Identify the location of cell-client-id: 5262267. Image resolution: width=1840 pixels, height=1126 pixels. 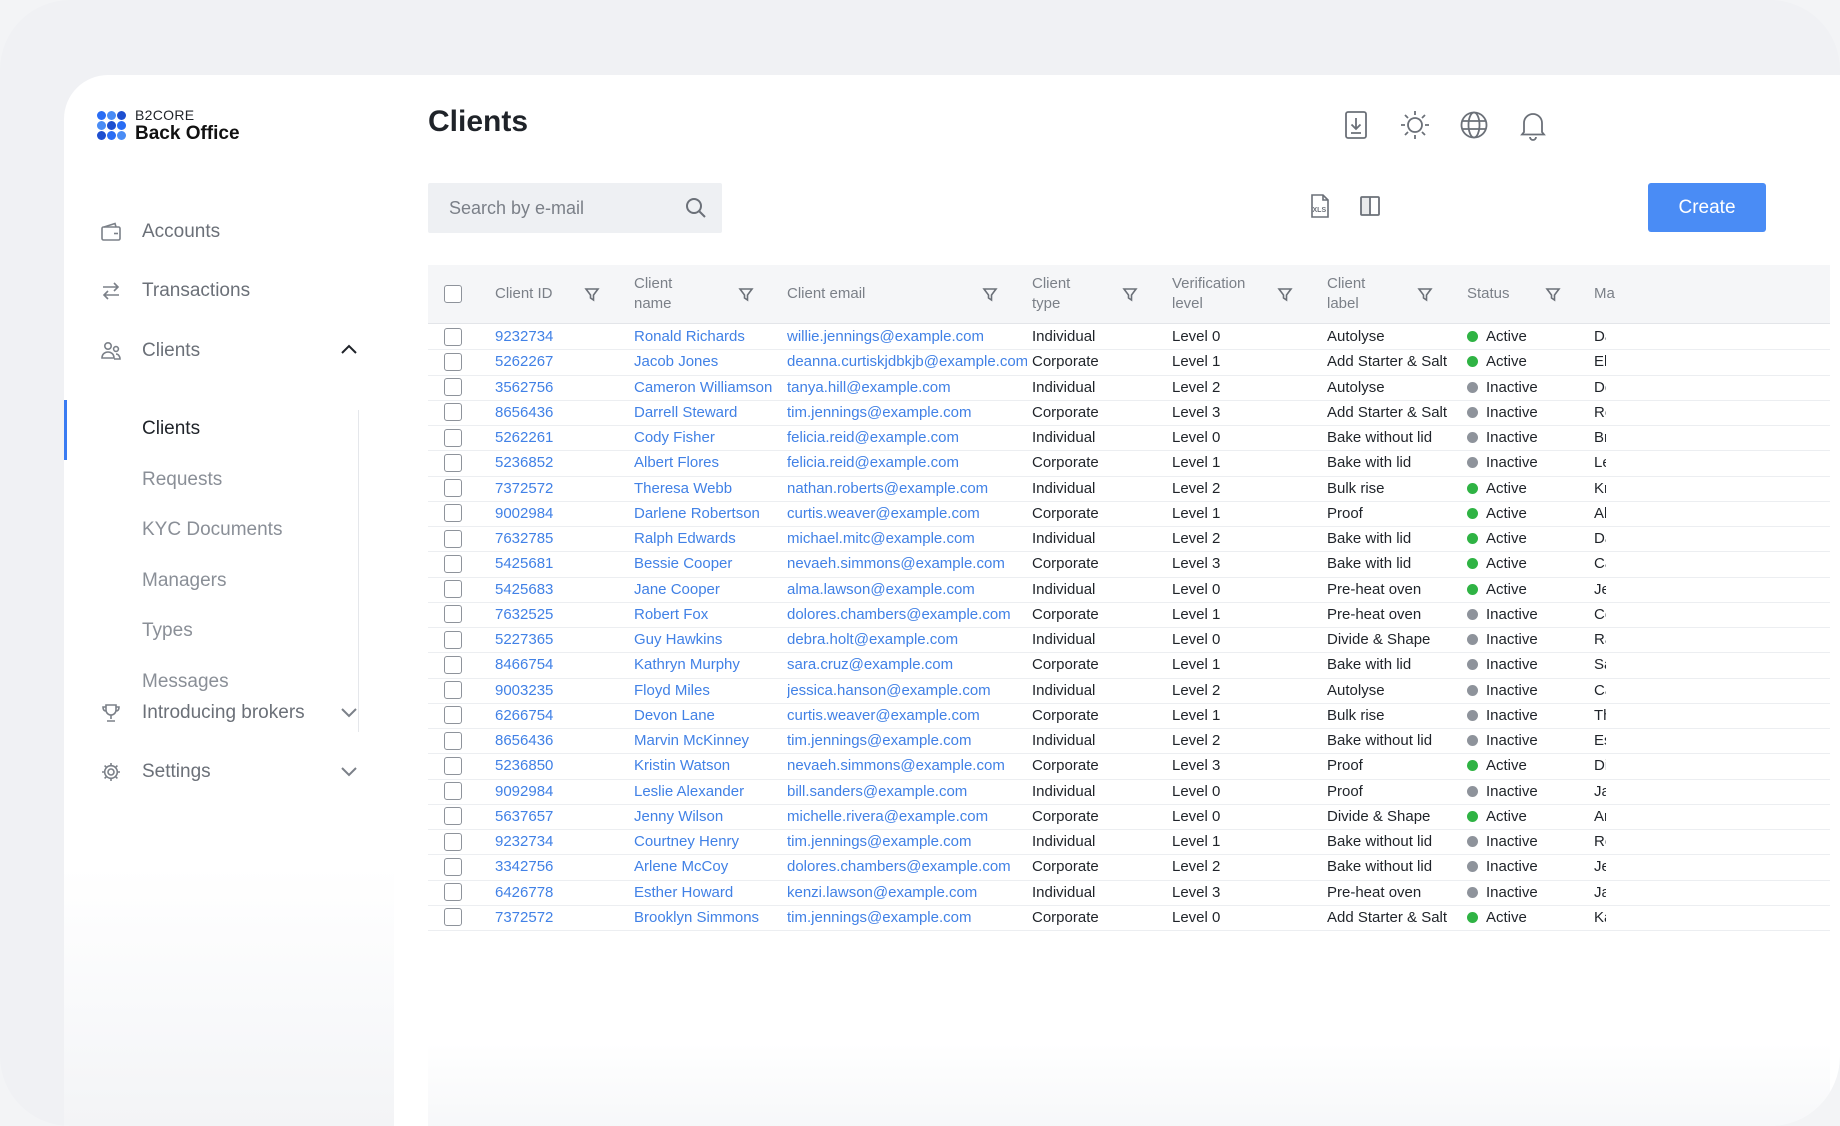
(555, 361).